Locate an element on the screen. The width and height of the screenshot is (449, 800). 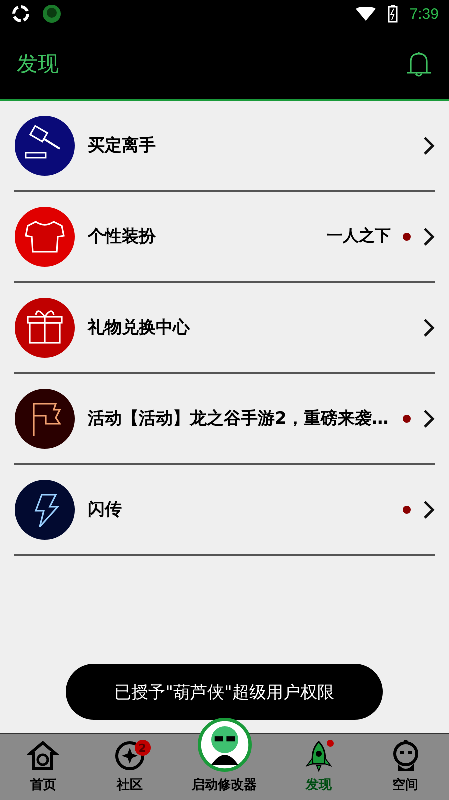
app-icon is located at coordinates (52, 14).